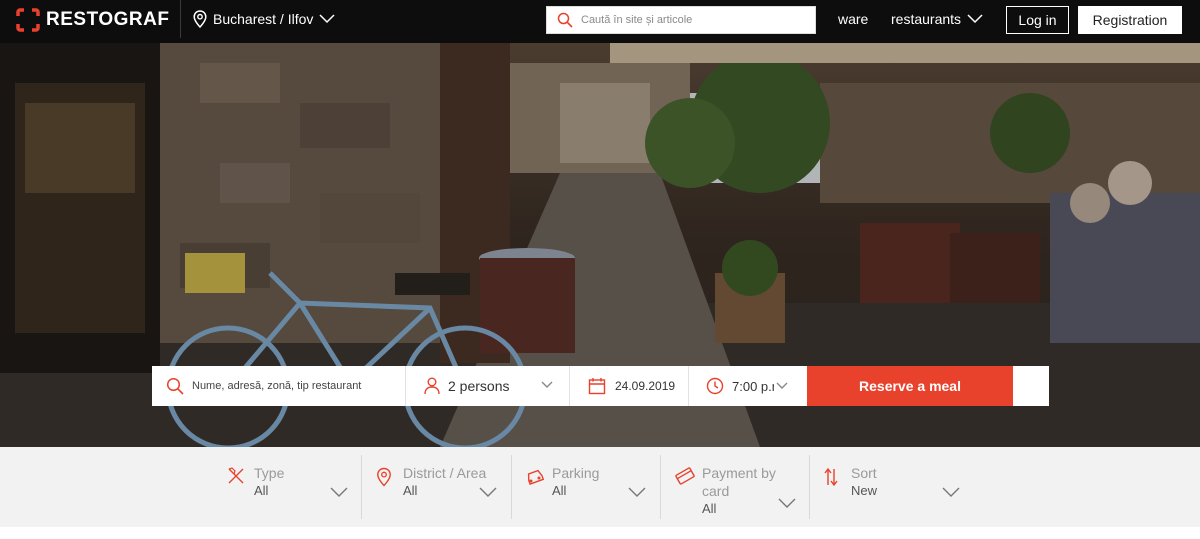  What do you see at coordinates (831, 477) in the screenshot?
I see `sort-arrows-icon` at bounding box center [831, 477].